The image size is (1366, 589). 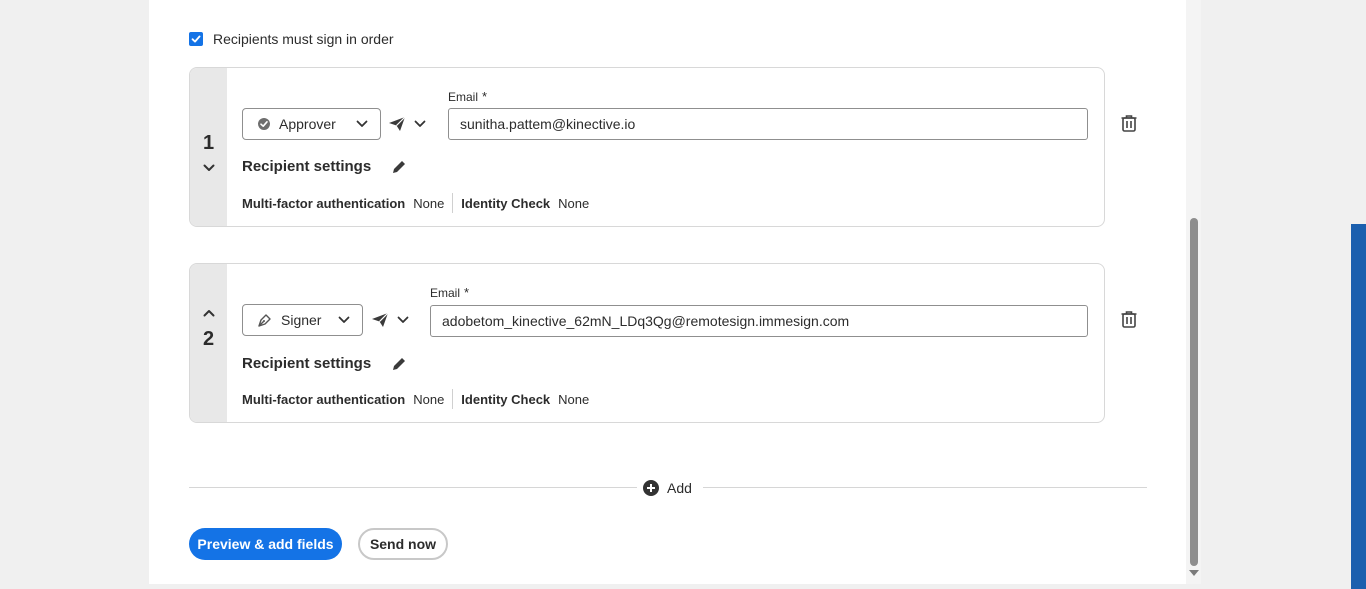 I want to click on pen-nib-icon, so click(x=264, y=320).